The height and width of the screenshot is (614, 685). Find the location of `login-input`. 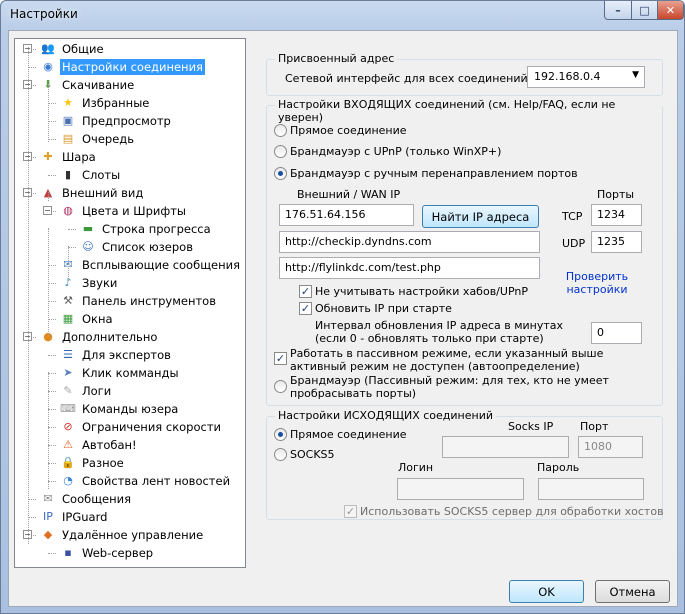

login-input is located at coordinates (460, 489).